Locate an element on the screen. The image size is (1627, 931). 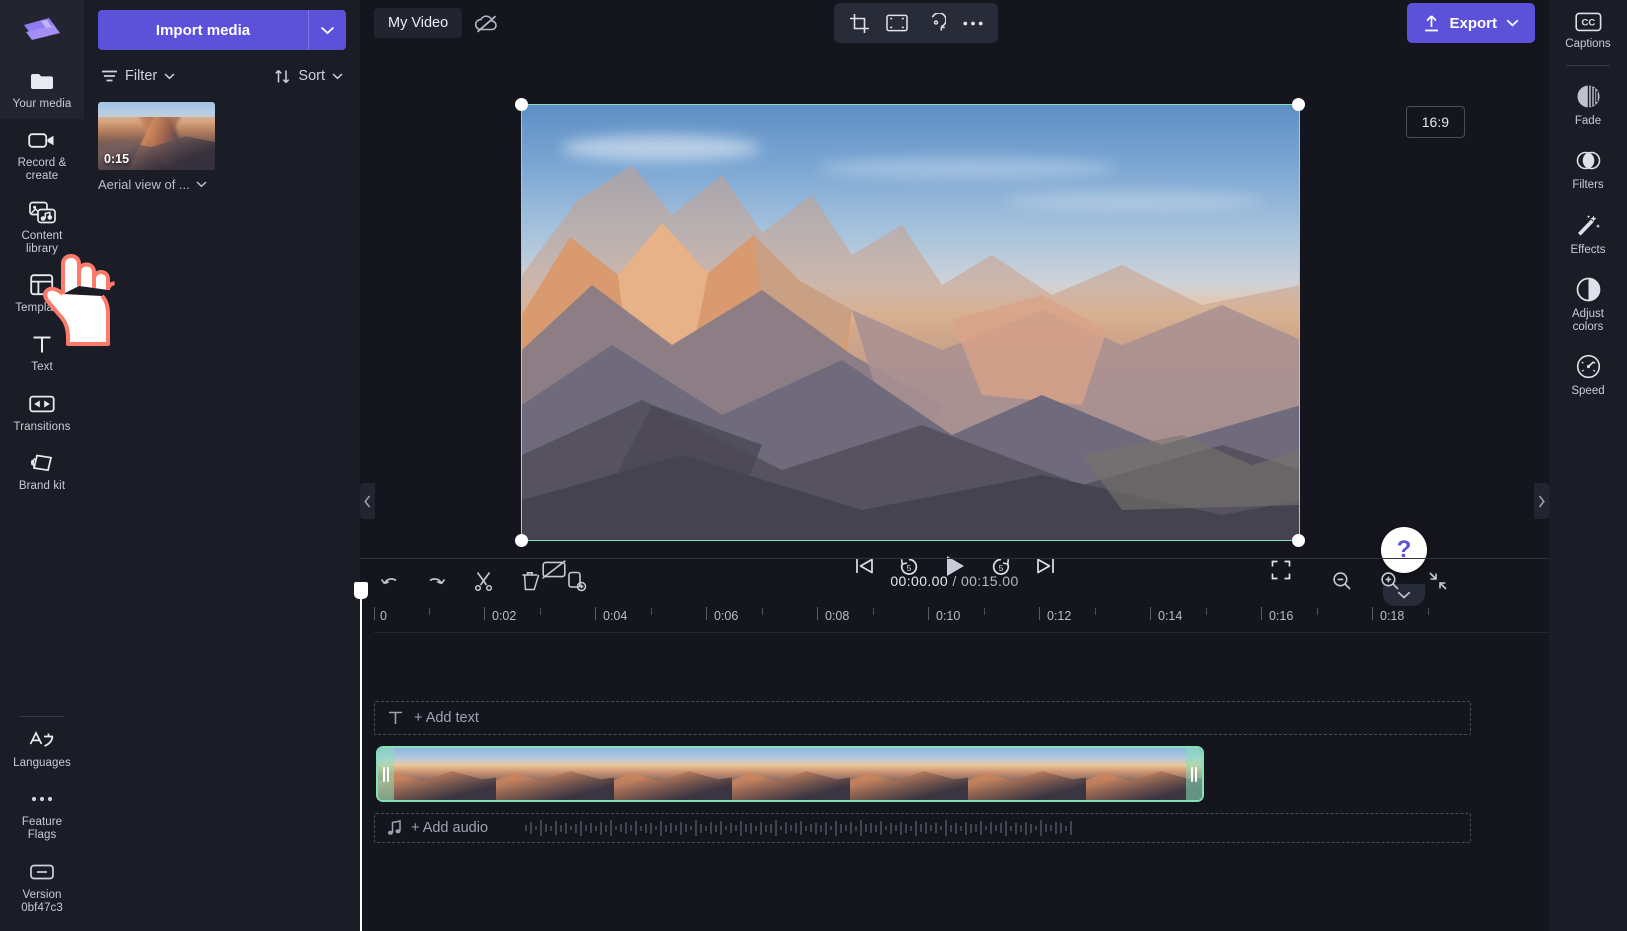
ellipsis-icon is located at coordinates (42, 799).